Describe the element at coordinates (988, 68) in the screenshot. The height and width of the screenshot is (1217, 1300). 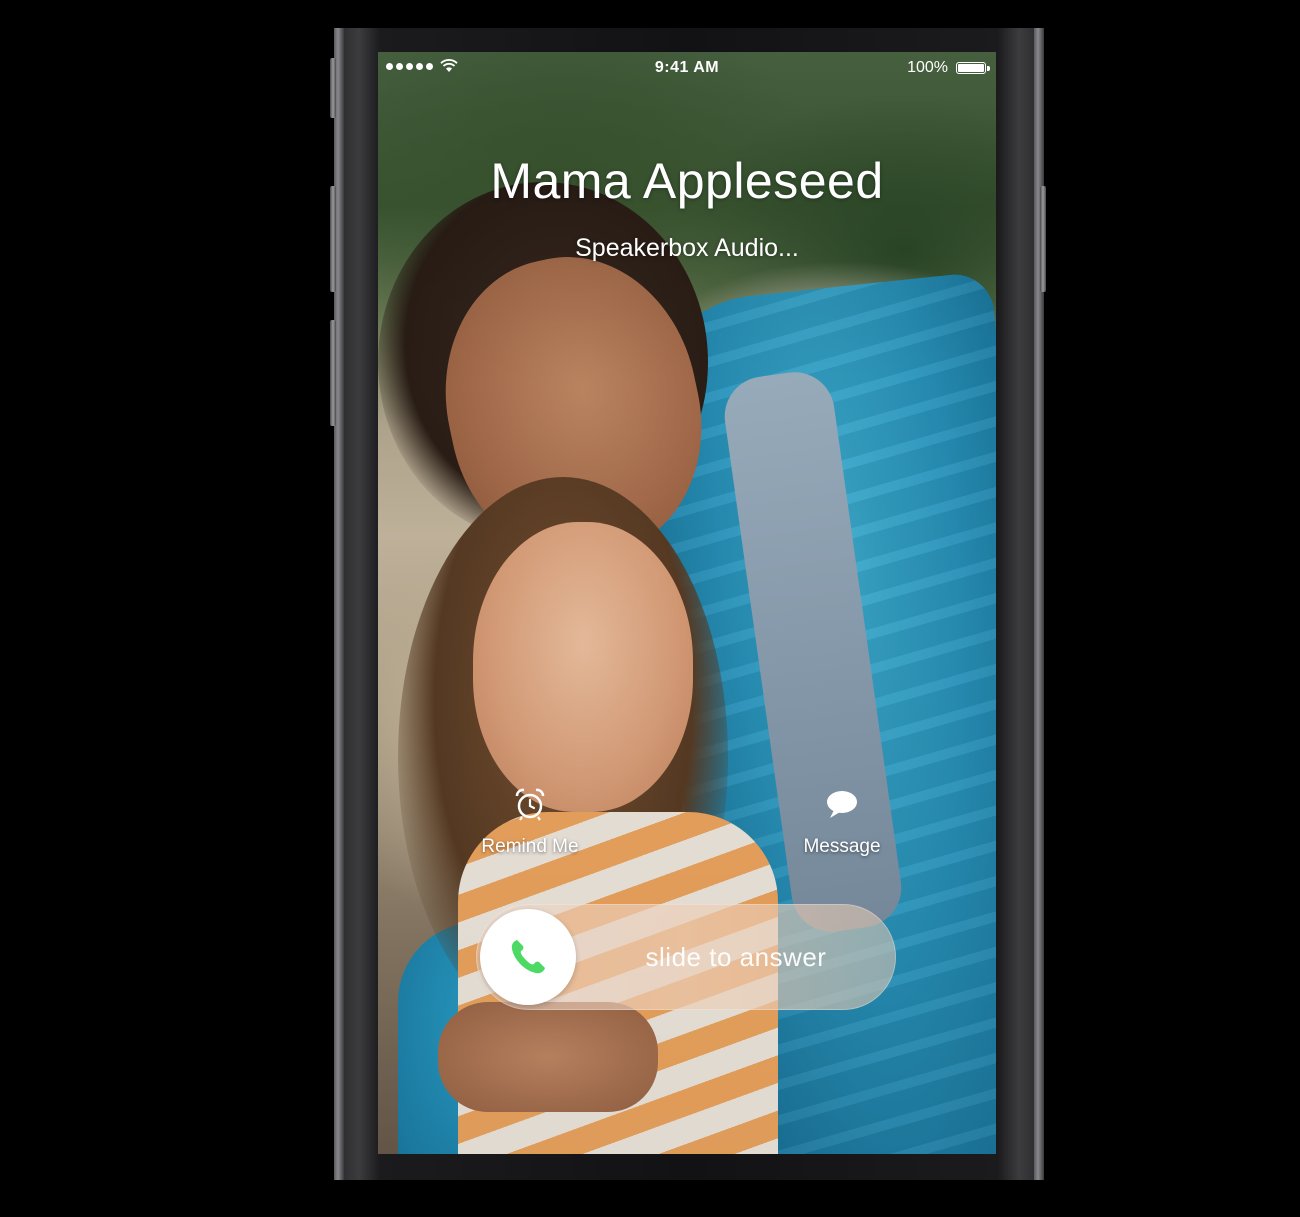
I see `battery-nub` at that location.